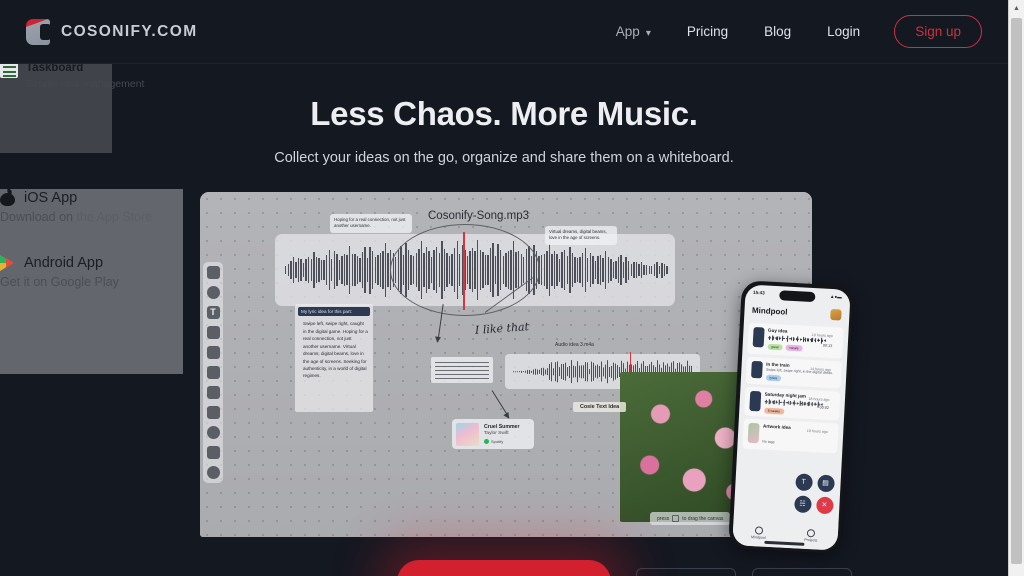 The image size is (1024, 576). I want to click on text-fab-icon: T, so click(803, 481).